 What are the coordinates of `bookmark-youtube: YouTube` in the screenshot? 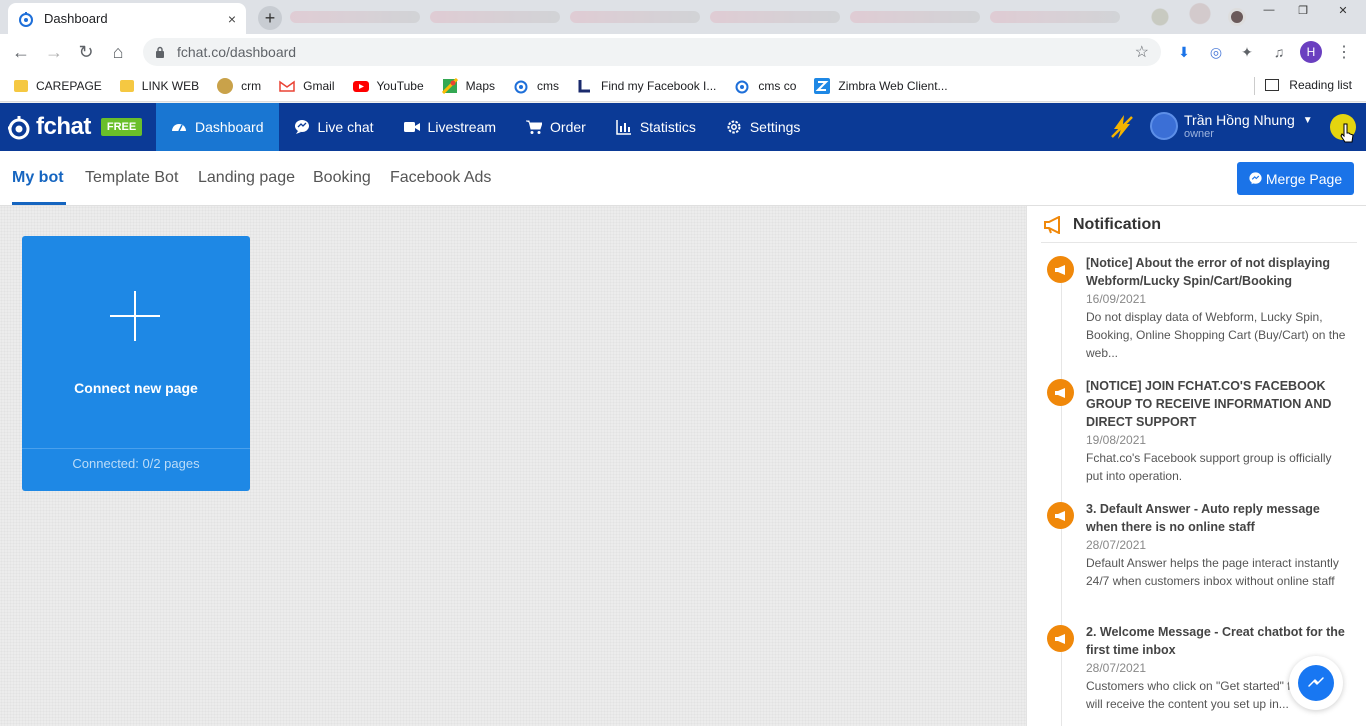 It's located at (388, 86).